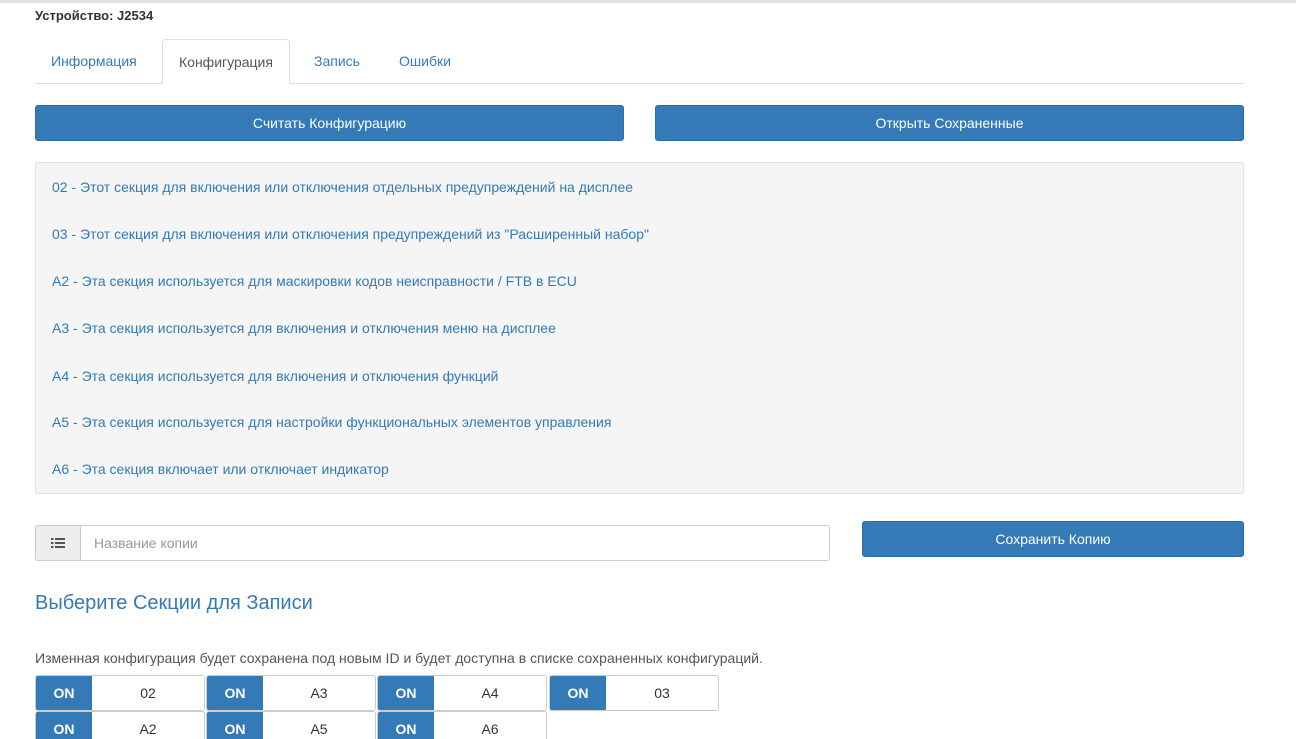 The height and width of the screenshot is (739, 1296). I want to click on toggle-label: A5, so click(319, 729).